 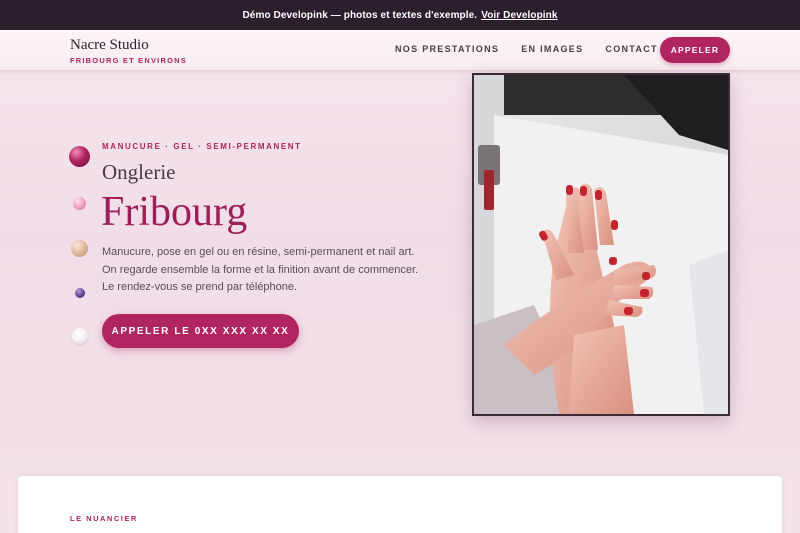 What do you see at coordinates (79, 156) in the screenshot?
I see `decorative-bead-berry` at bounding box center [79, 156].